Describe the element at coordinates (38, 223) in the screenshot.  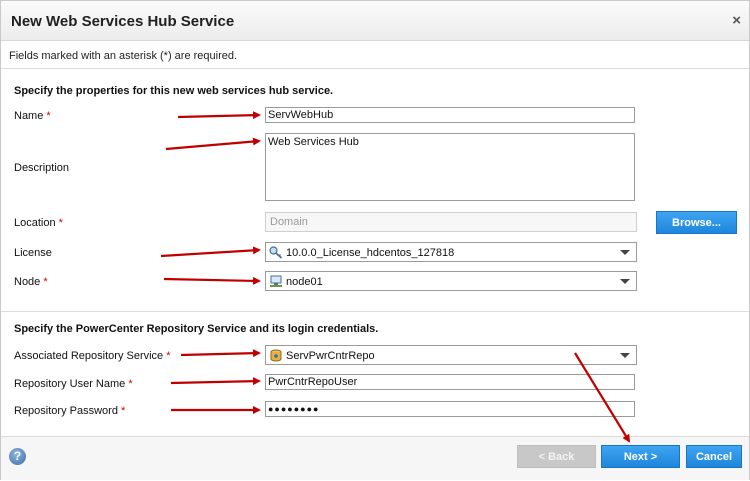
I see `location-label: Location *` at that location.